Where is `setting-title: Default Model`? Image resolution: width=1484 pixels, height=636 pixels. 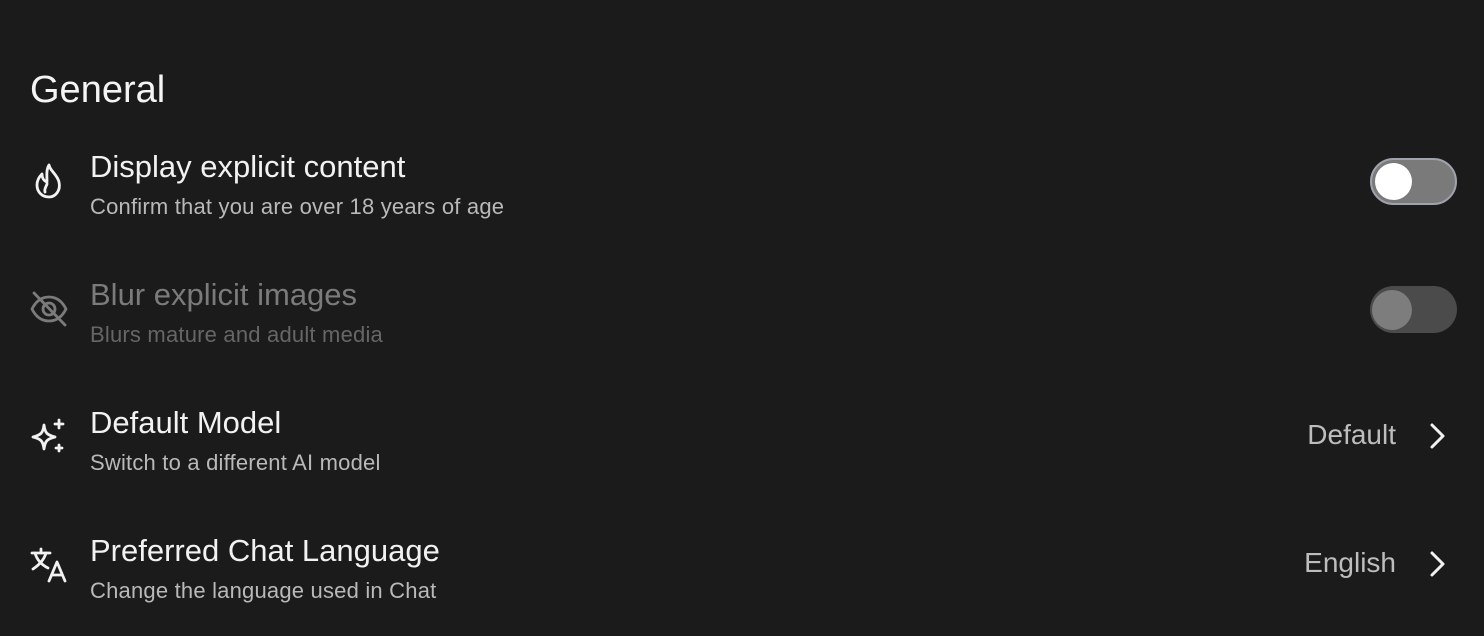 setting-title: Default Model is located at coordinates (186, 422).